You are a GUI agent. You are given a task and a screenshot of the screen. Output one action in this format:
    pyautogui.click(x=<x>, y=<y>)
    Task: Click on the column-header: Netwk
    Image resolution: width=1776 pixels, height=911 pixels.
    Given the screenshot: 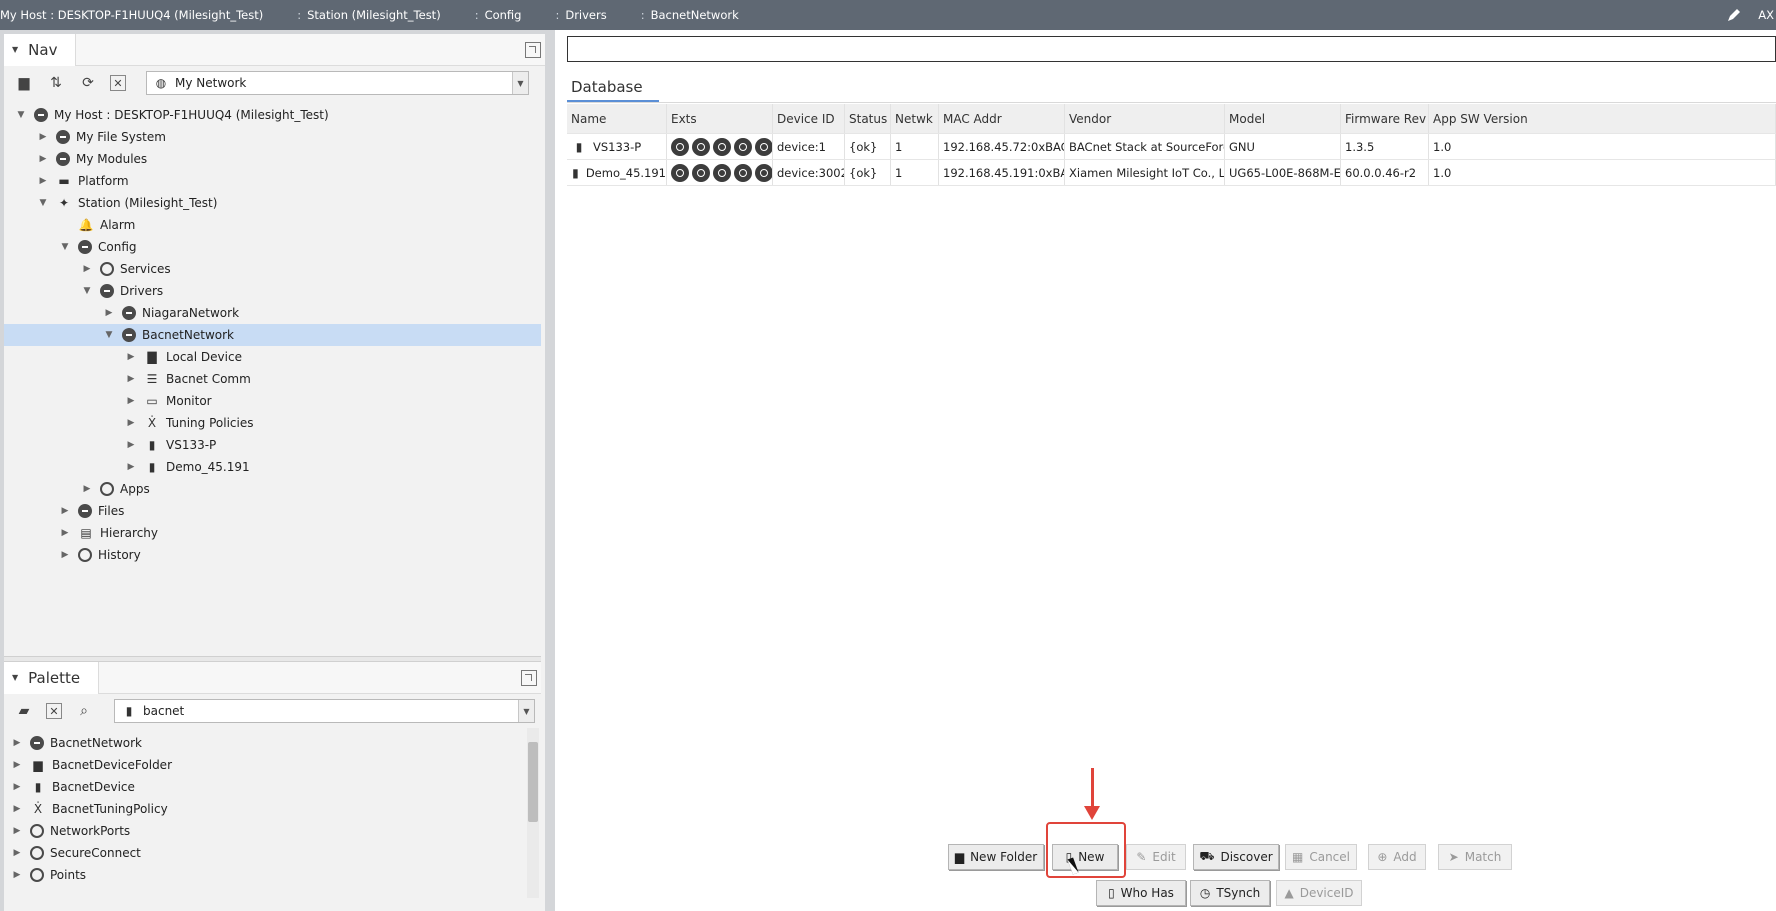 What is the action you would take?
    pyautogui.click(x=915, y=118)
    